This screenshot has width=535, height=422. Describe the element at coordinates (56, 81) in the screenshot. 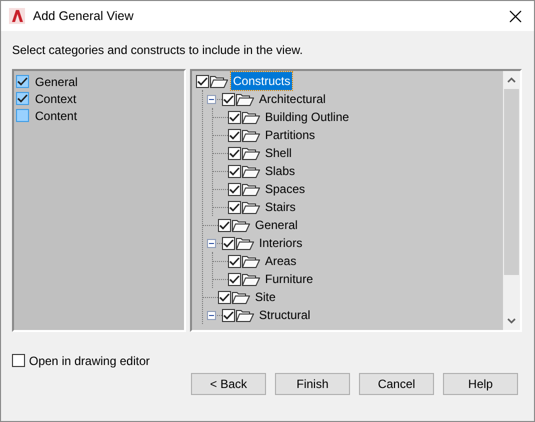

I see `category-label: General` at that location.